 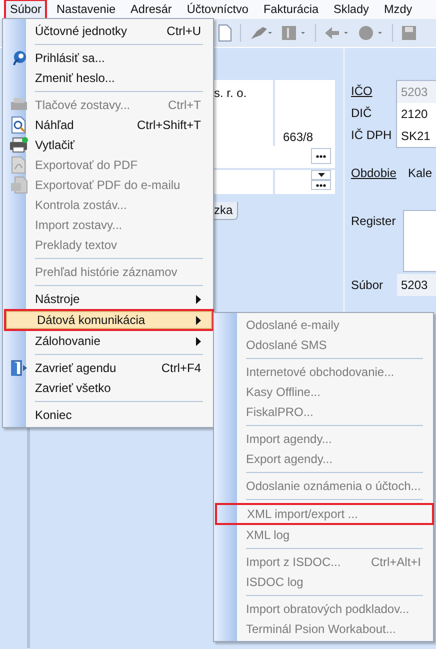 What do you see at coordinates (108, 368) in the screenshot?
I see `menu-item: Zavrieť agendu Ctrl+F4` at bounding box center [108, 368].